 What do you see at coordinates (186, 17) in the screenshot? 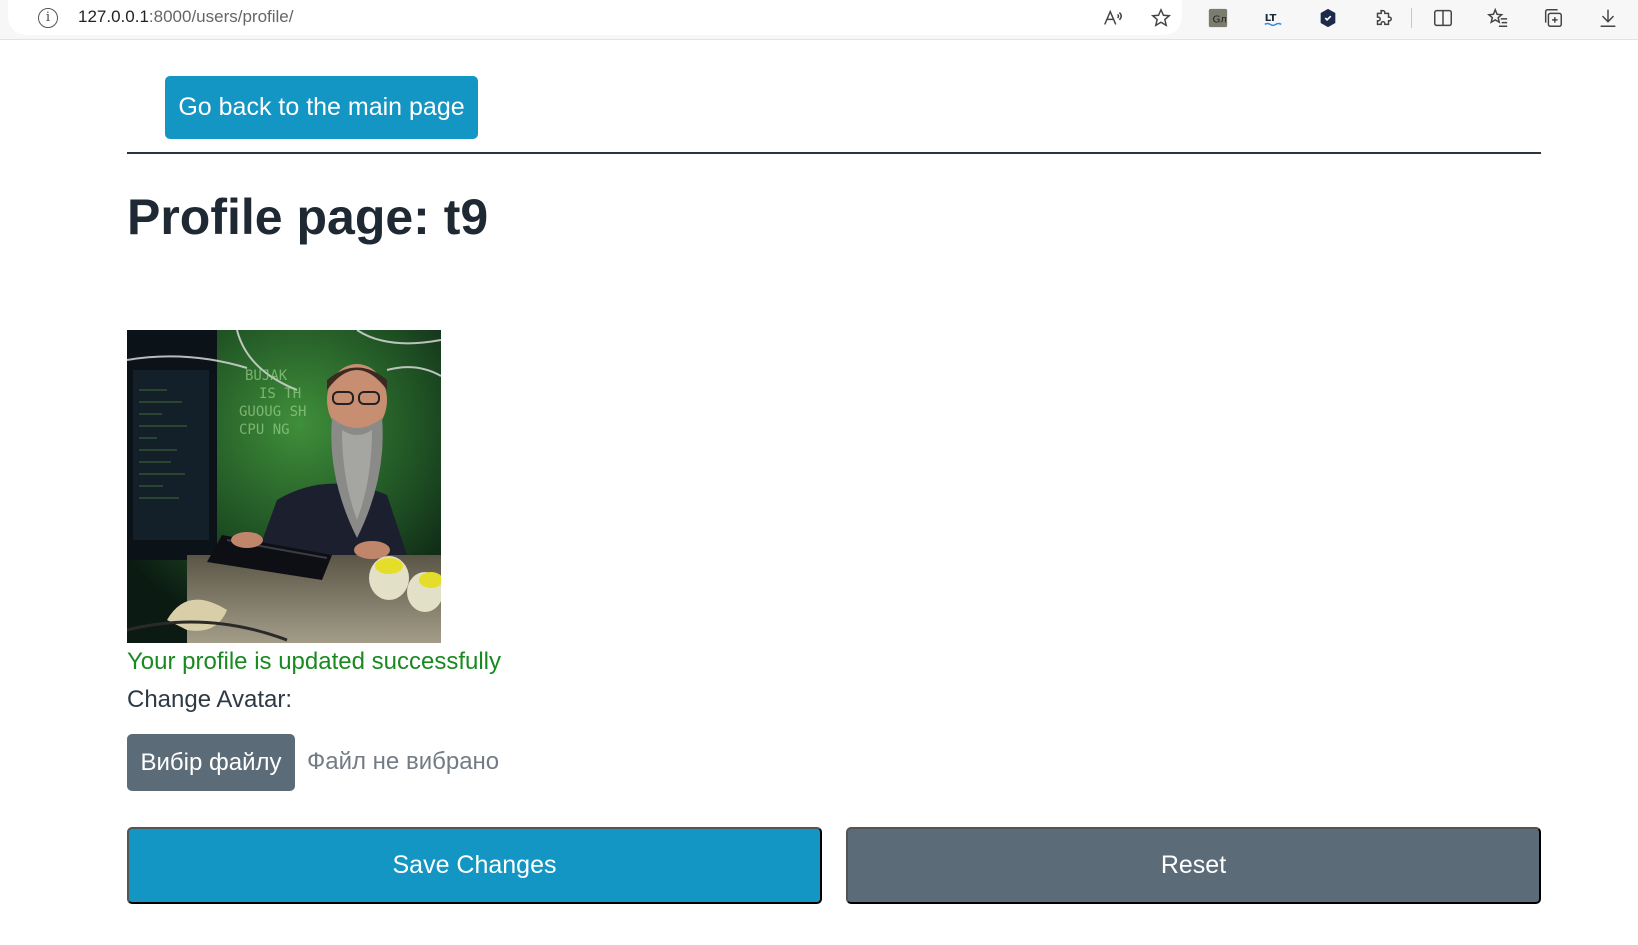
I see `url-text: 127.0.0.1:8000/users/profile/` at bounding box center [186, 17].